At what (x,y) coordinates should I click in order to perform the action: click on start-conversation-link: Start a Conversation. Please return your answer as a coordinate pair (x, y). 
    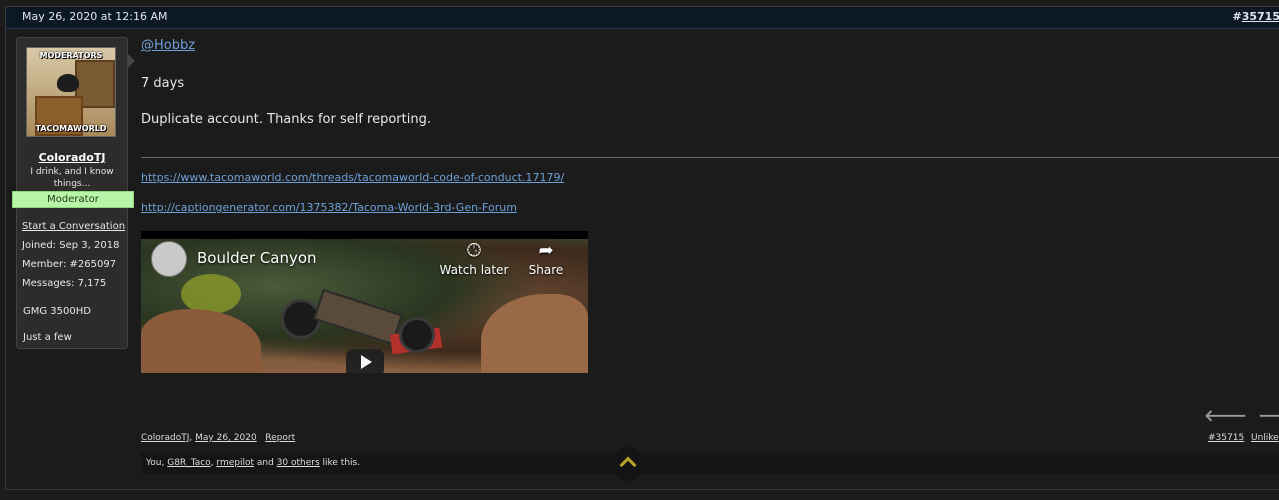
    Looking at the image, I should click on (73, 226).